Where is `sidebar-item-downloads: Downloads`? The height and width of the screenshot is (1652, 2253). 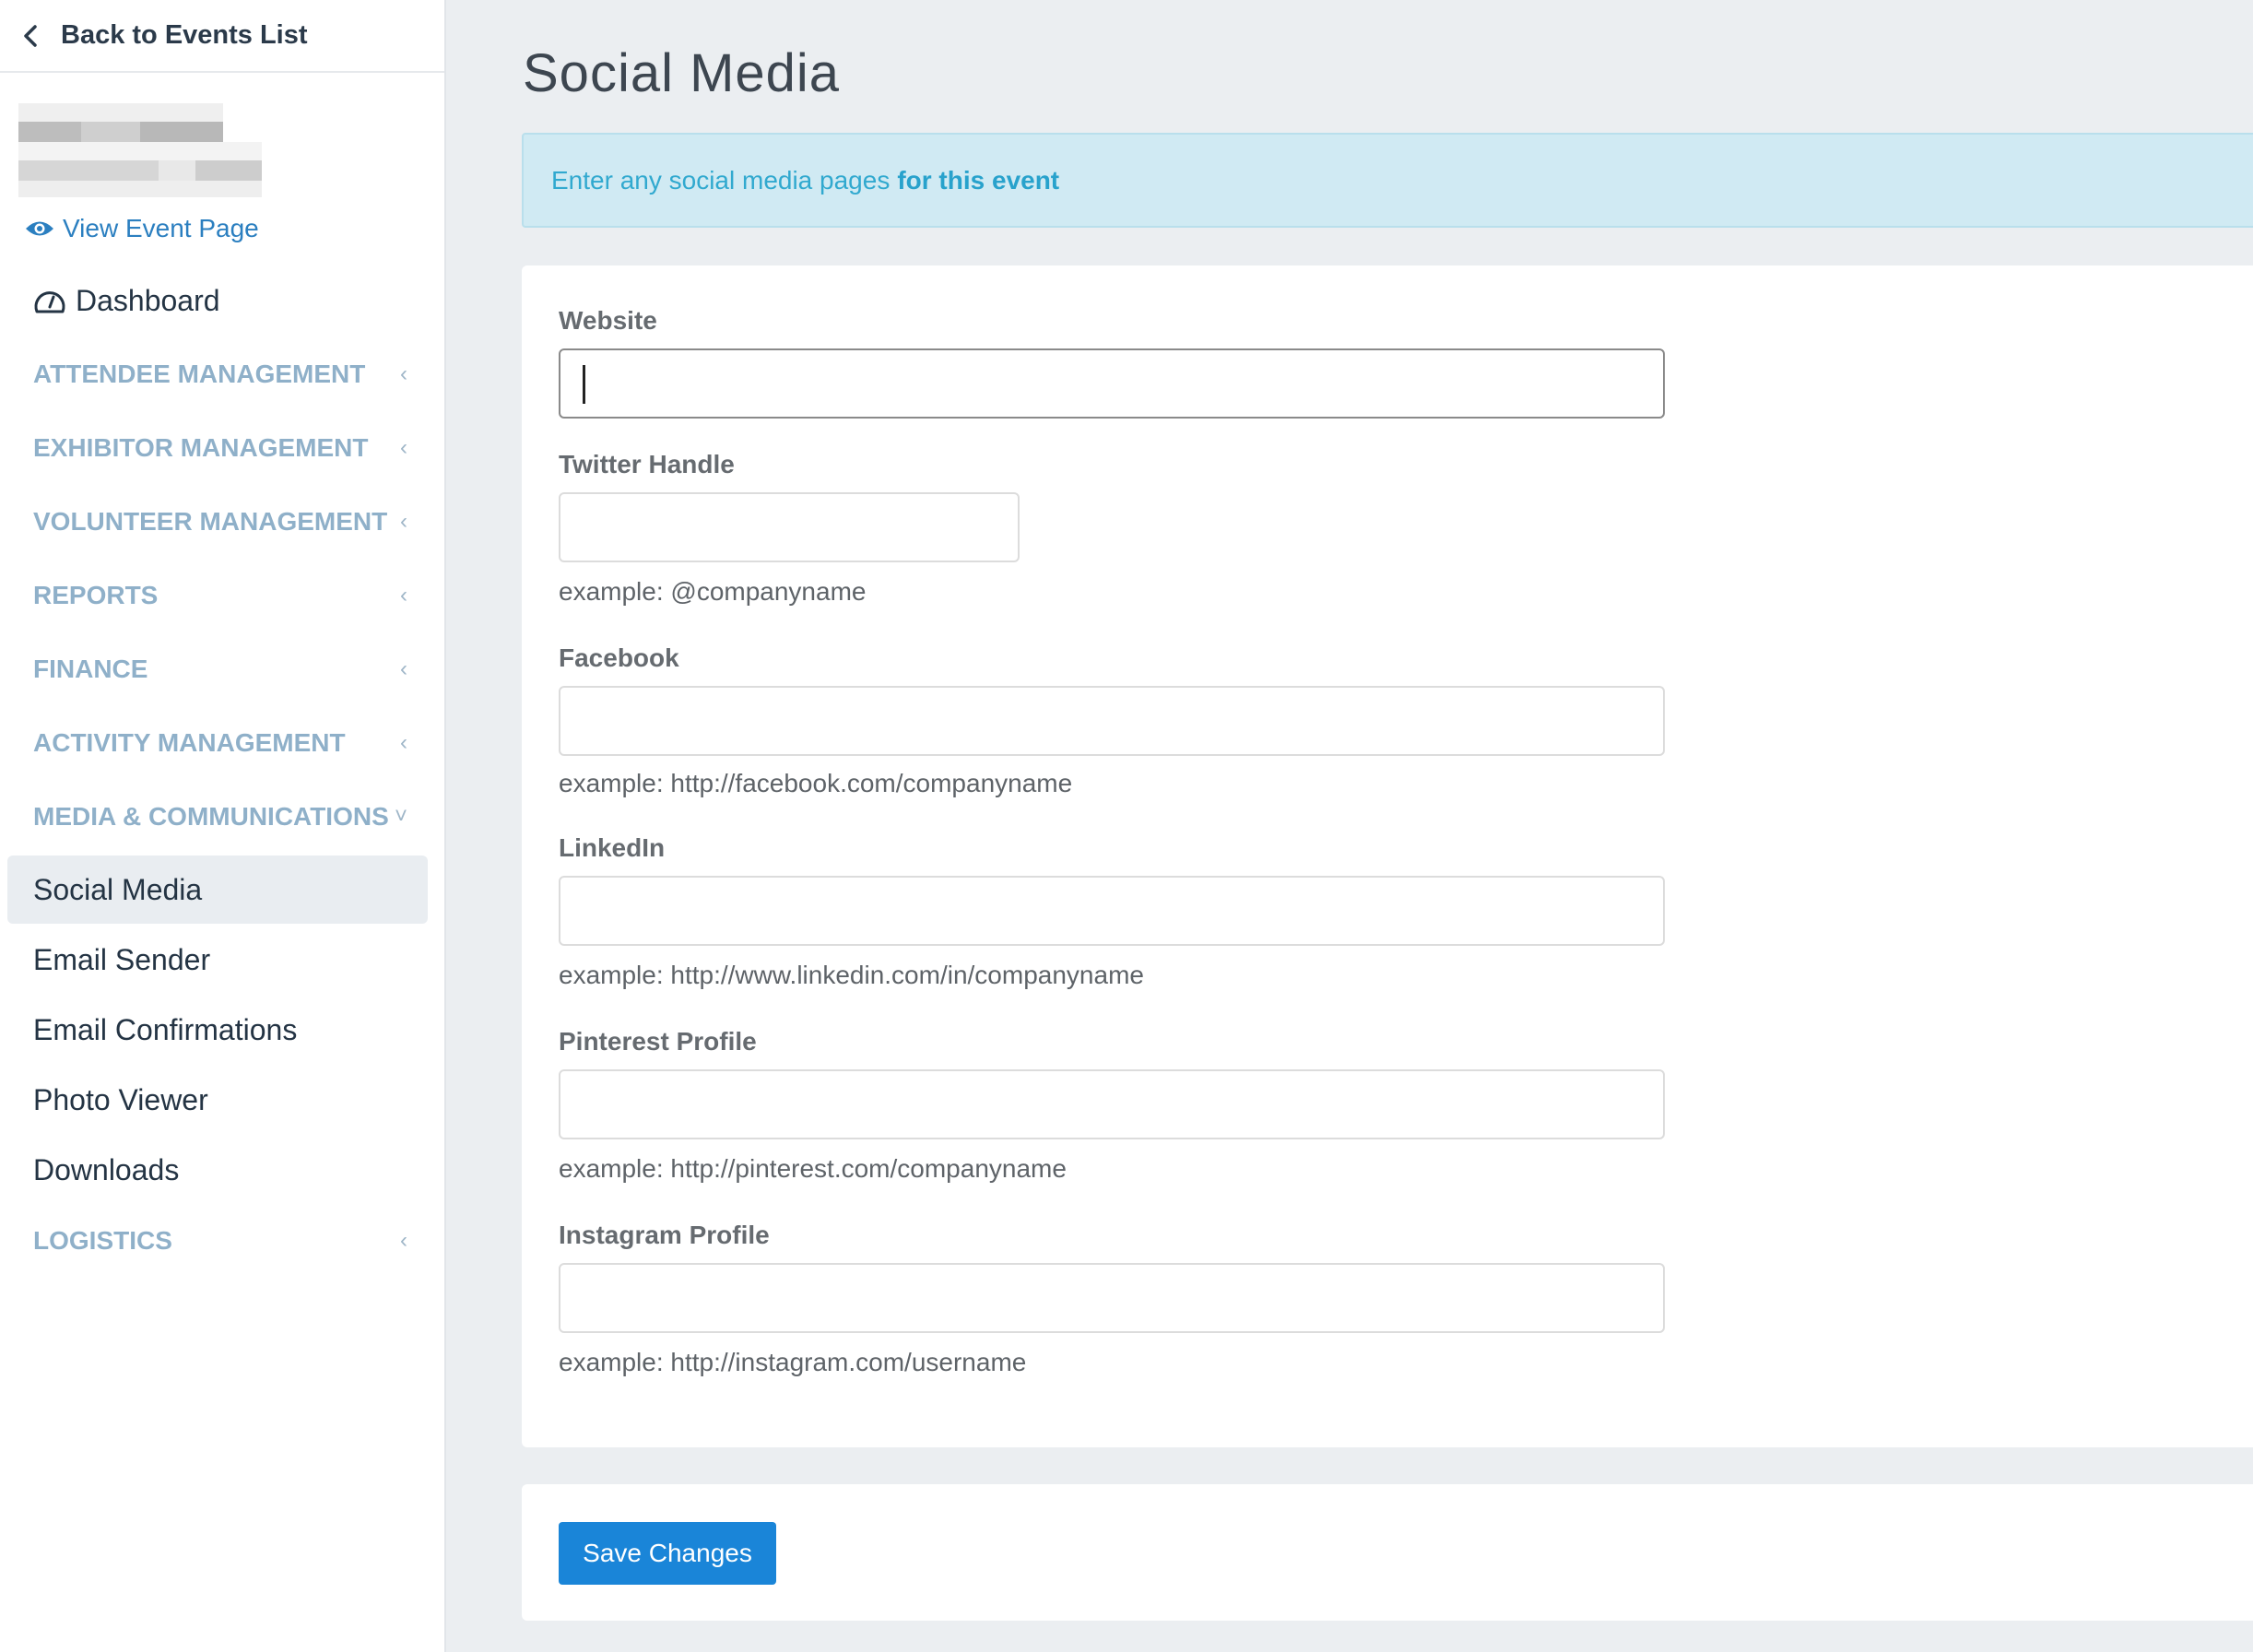
sidebar-item-downloads: Downloads is located at coordinates (217, 1170).